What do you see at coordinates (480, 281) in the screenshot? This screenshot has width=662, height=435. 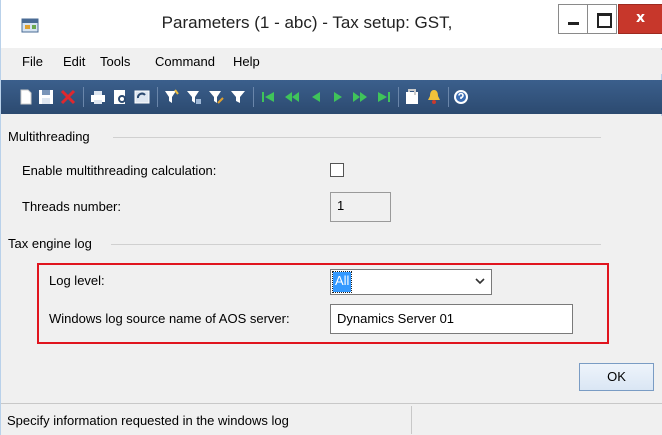 I see `chevron-down-icon` at bounding box center [480, 281].